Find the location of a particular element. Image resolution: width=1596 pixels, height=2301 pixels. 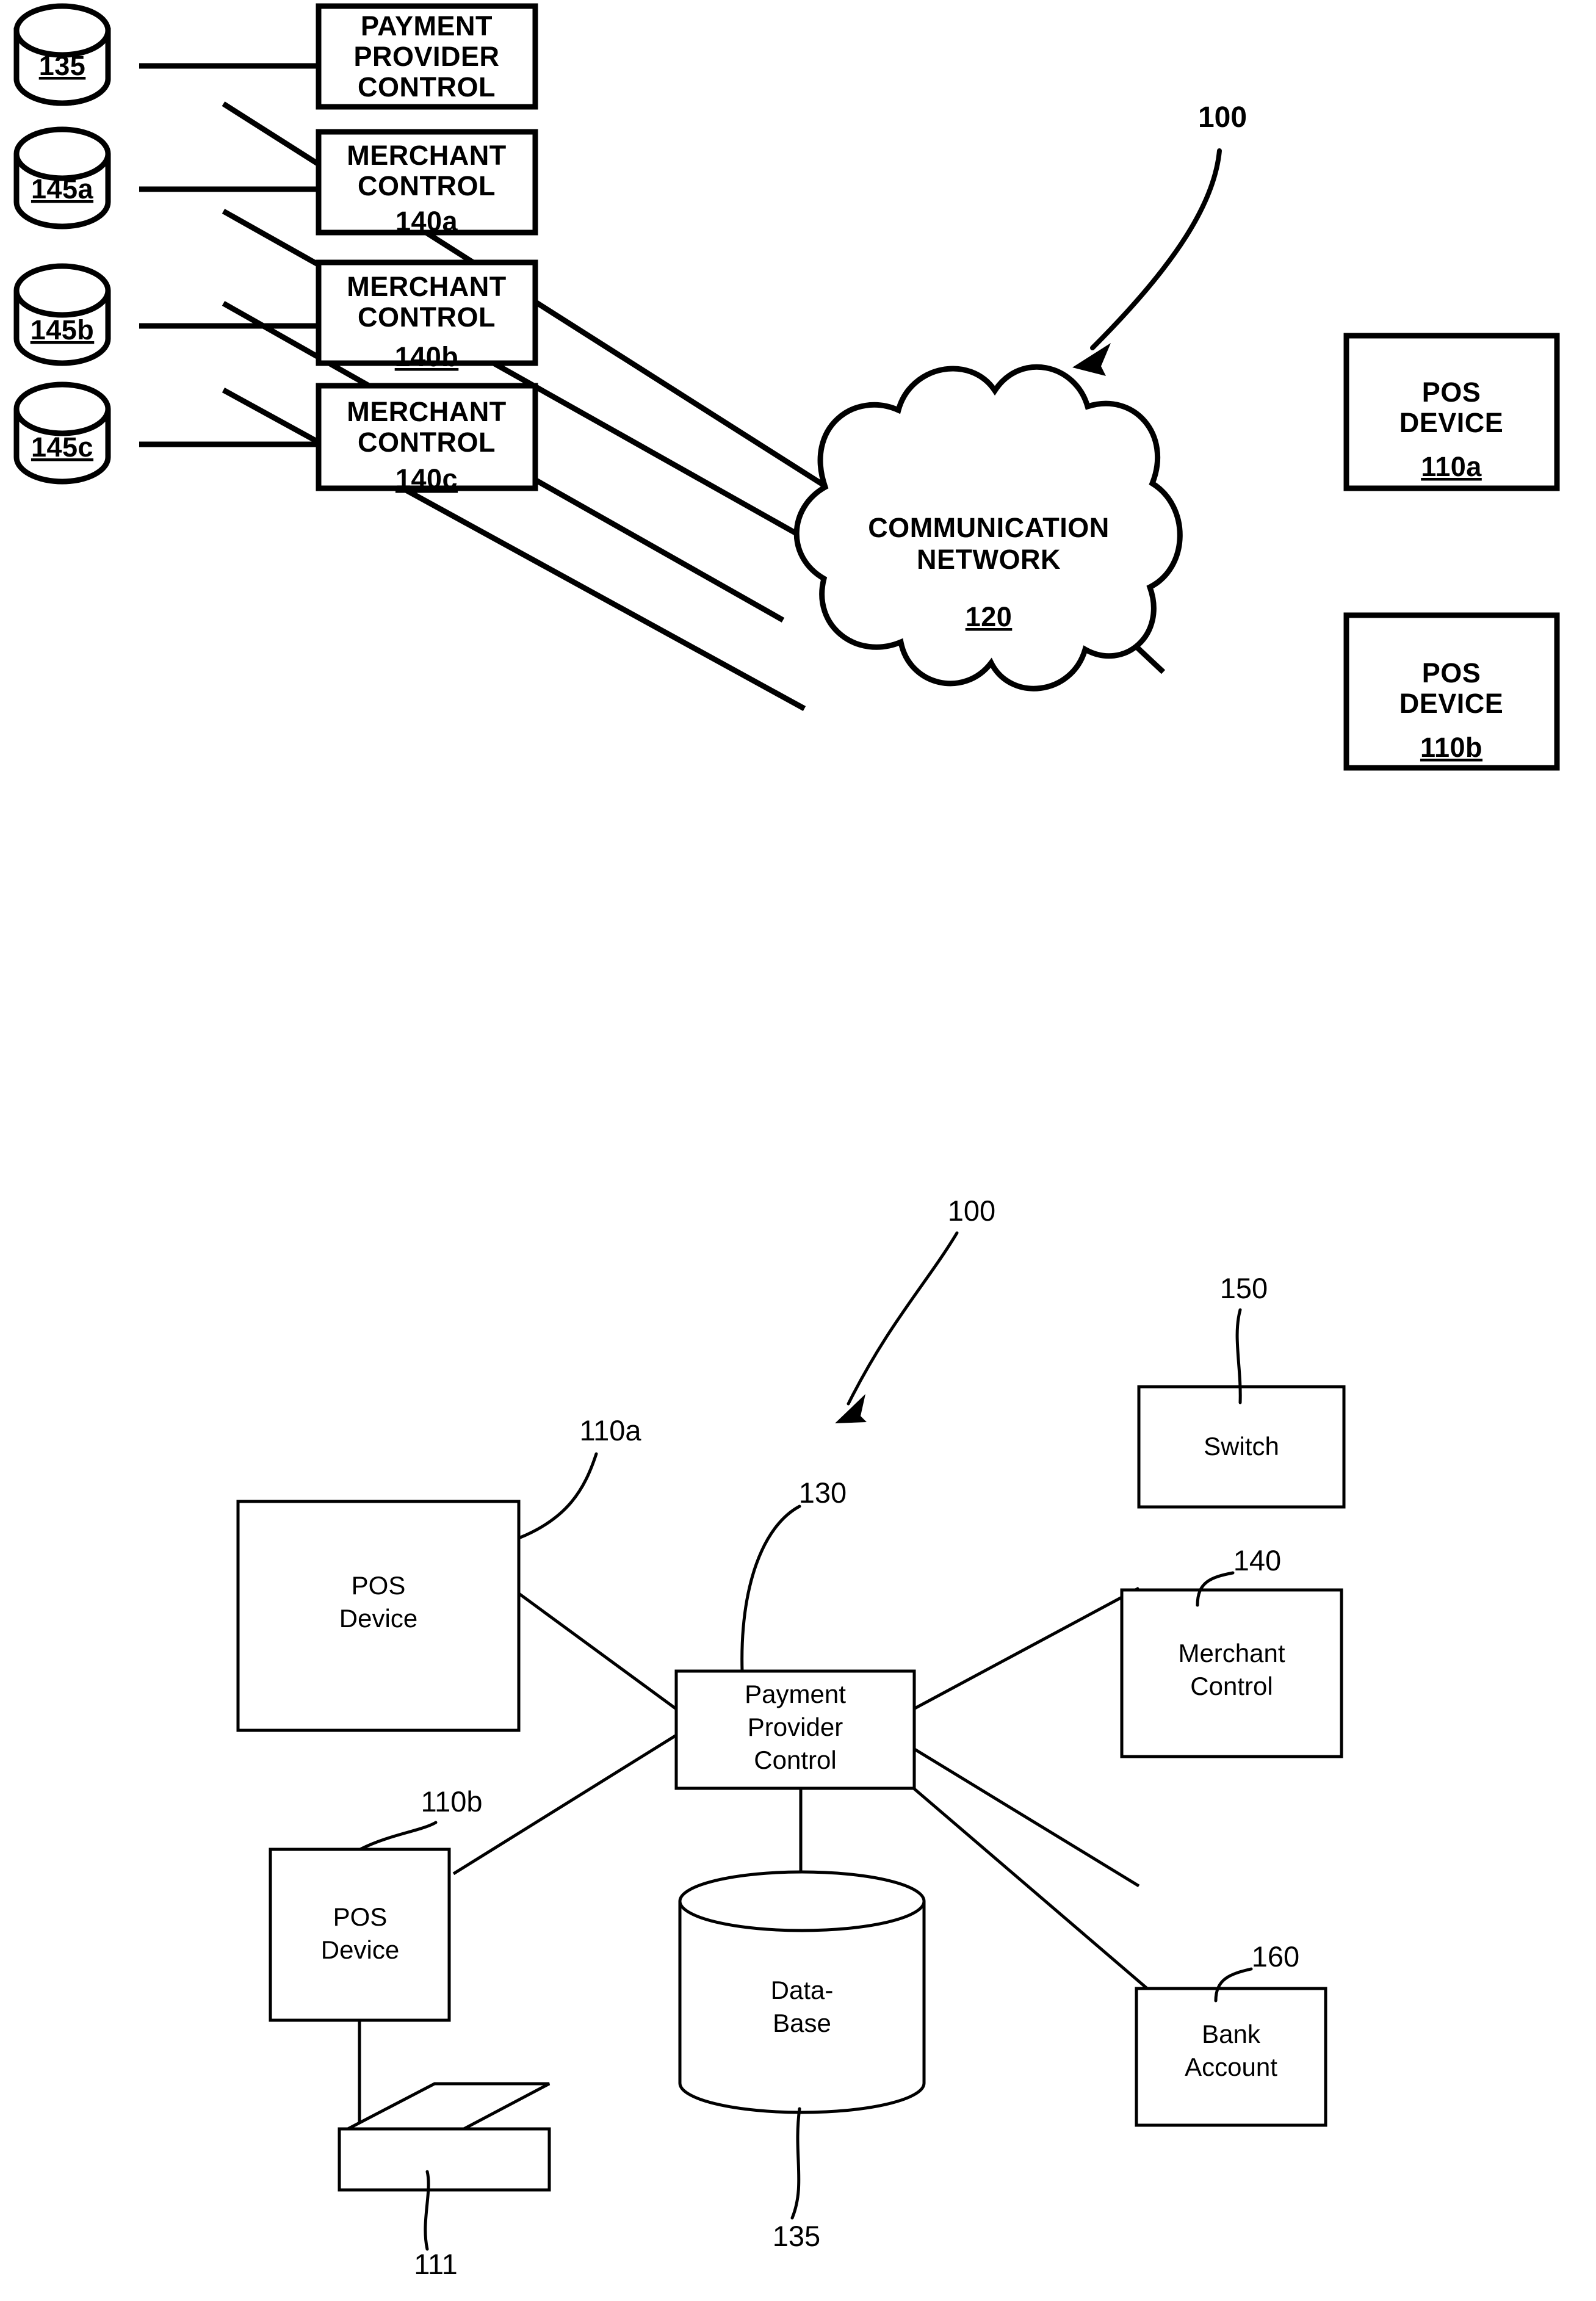

fig2-pos-110a-line1: POS is located at coordinates (379, 1585).